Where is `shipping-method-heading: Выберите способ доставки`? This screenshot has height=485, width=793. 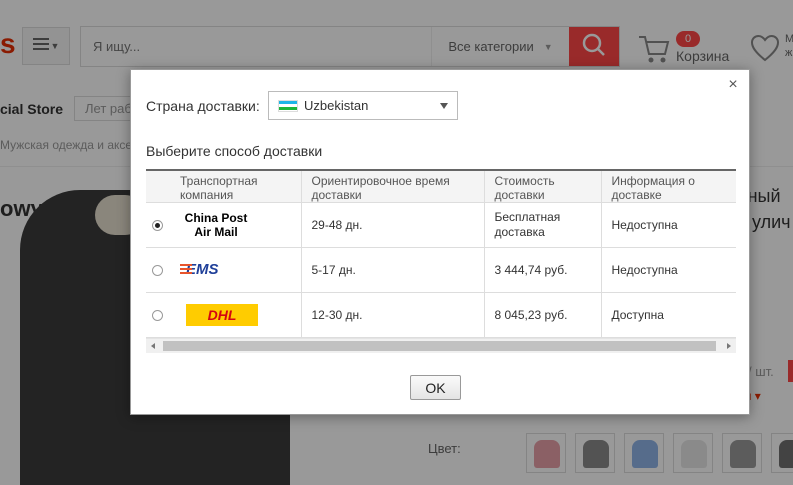
shipping-method-heading: Выберите способ доставки is located at coordinates (234, 151).